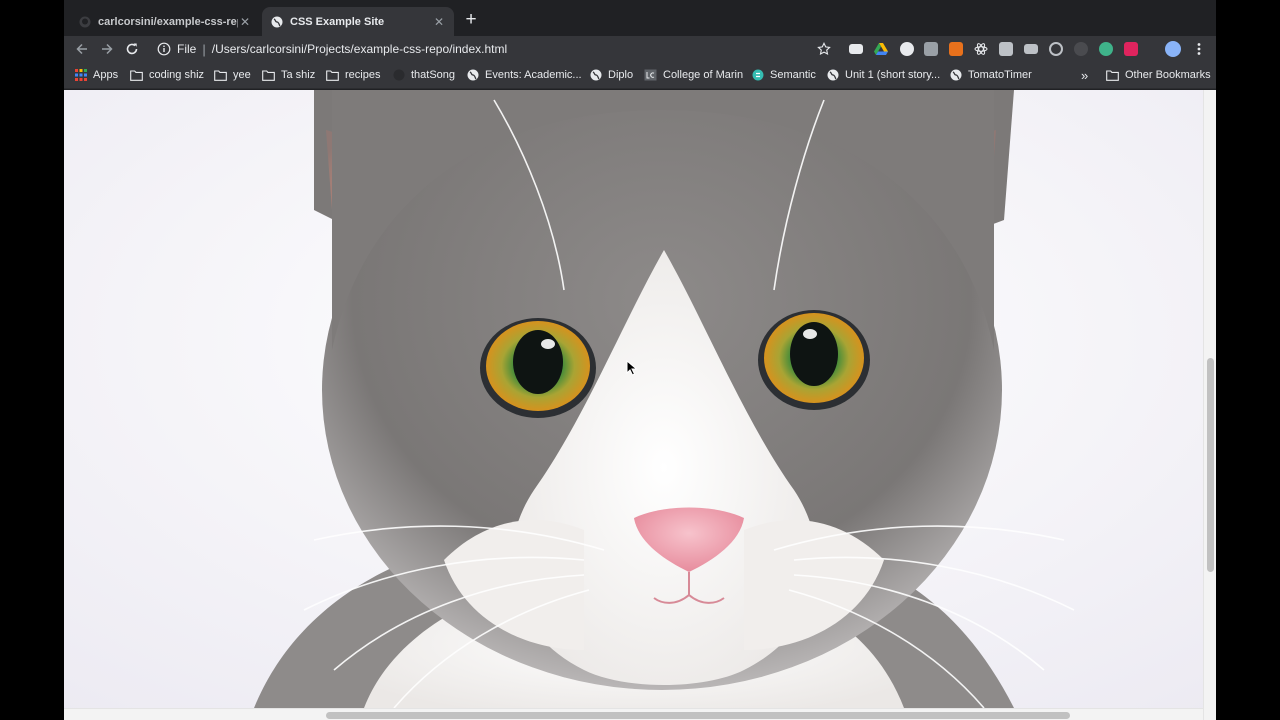 The image size is (1280, 720). What do you see at coordinates (177, 75) in the screenshot?
I see `bookmark-label: coding shiz` at bounding box center [177, 75].